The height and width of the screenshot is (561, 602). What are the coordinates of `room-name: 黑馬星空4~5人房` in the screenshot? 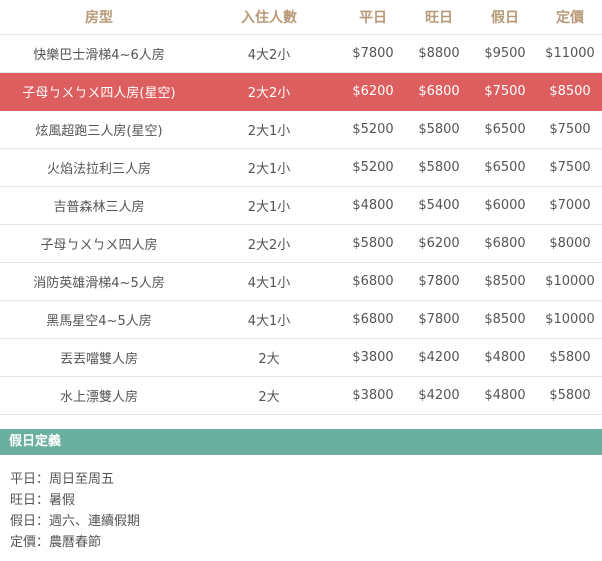 It's located at (99, 319).